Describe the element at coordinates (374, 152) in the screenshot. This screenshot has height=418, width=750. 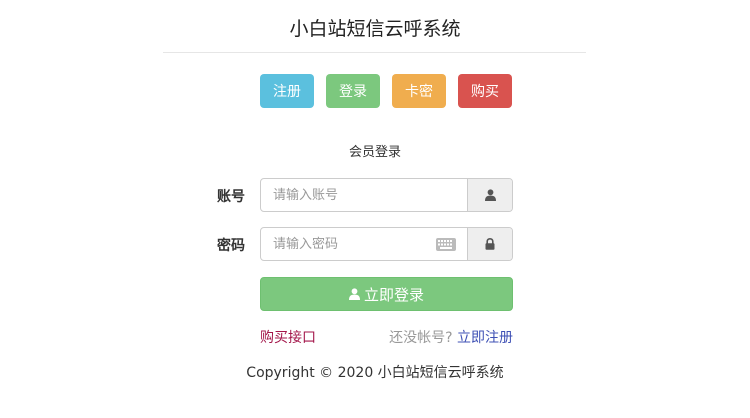
I see `login-form-title: 会员登录` at that location.